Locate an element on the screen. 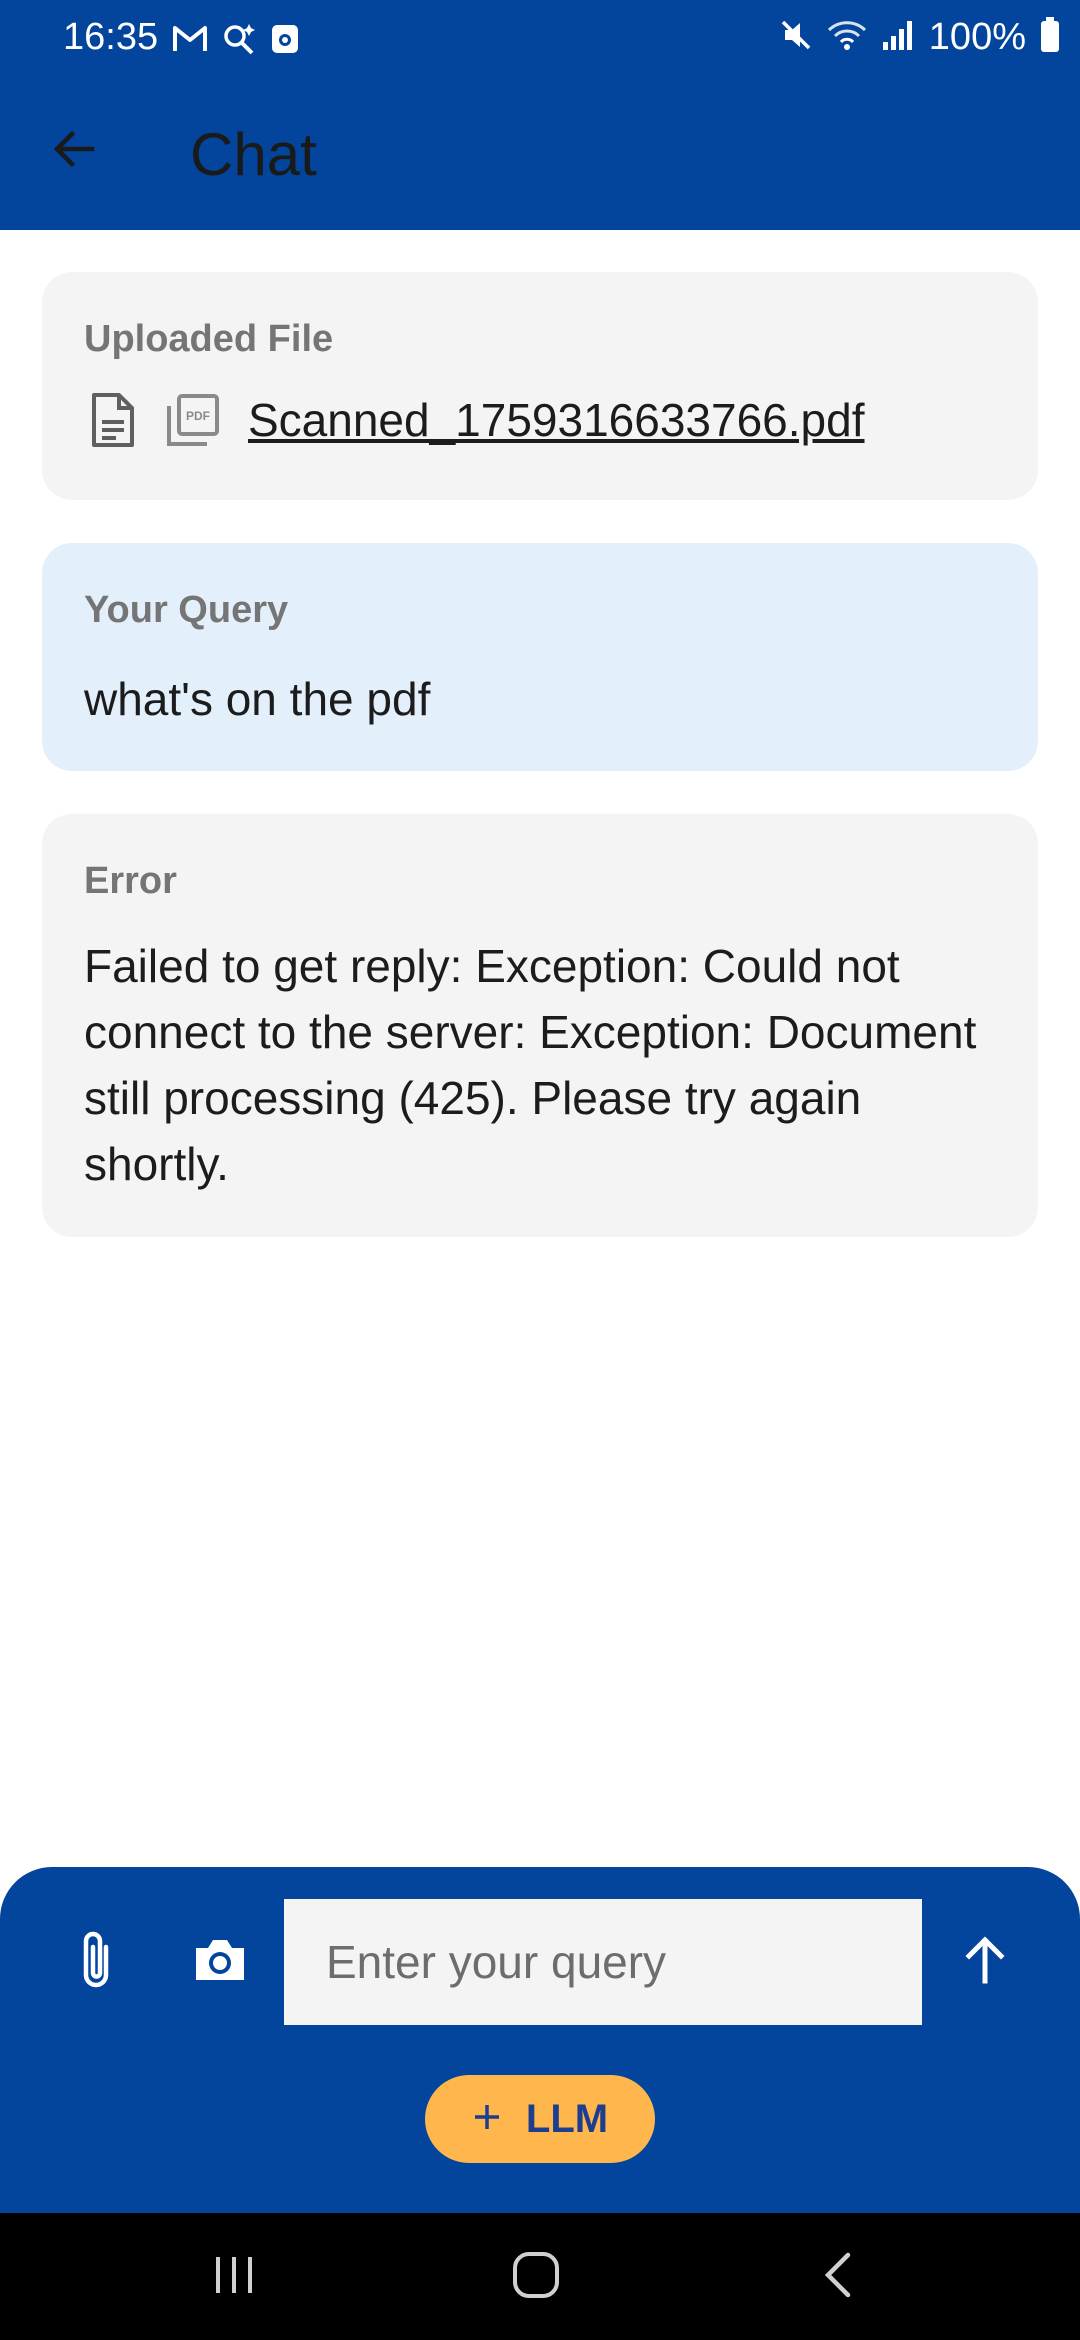 This screenshot has height=2340, width=1080. battery-percent: 100% is located at coordinates (977, 37).